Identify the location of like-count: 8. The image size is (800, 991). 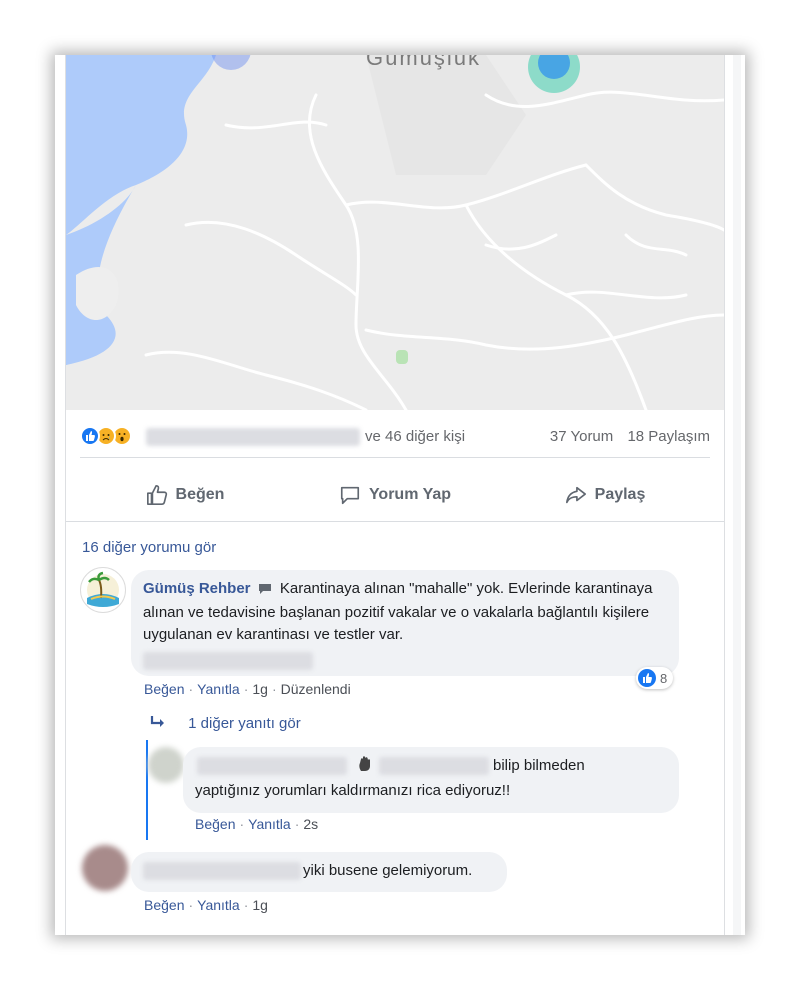
(664, 678).